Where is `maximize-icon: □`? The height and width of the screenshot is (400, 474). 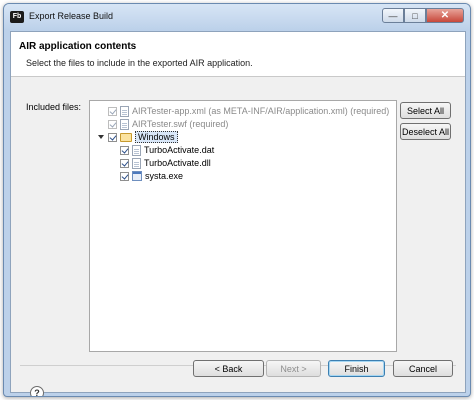 maximize-icon: □ is located at coordinates (415, 15).